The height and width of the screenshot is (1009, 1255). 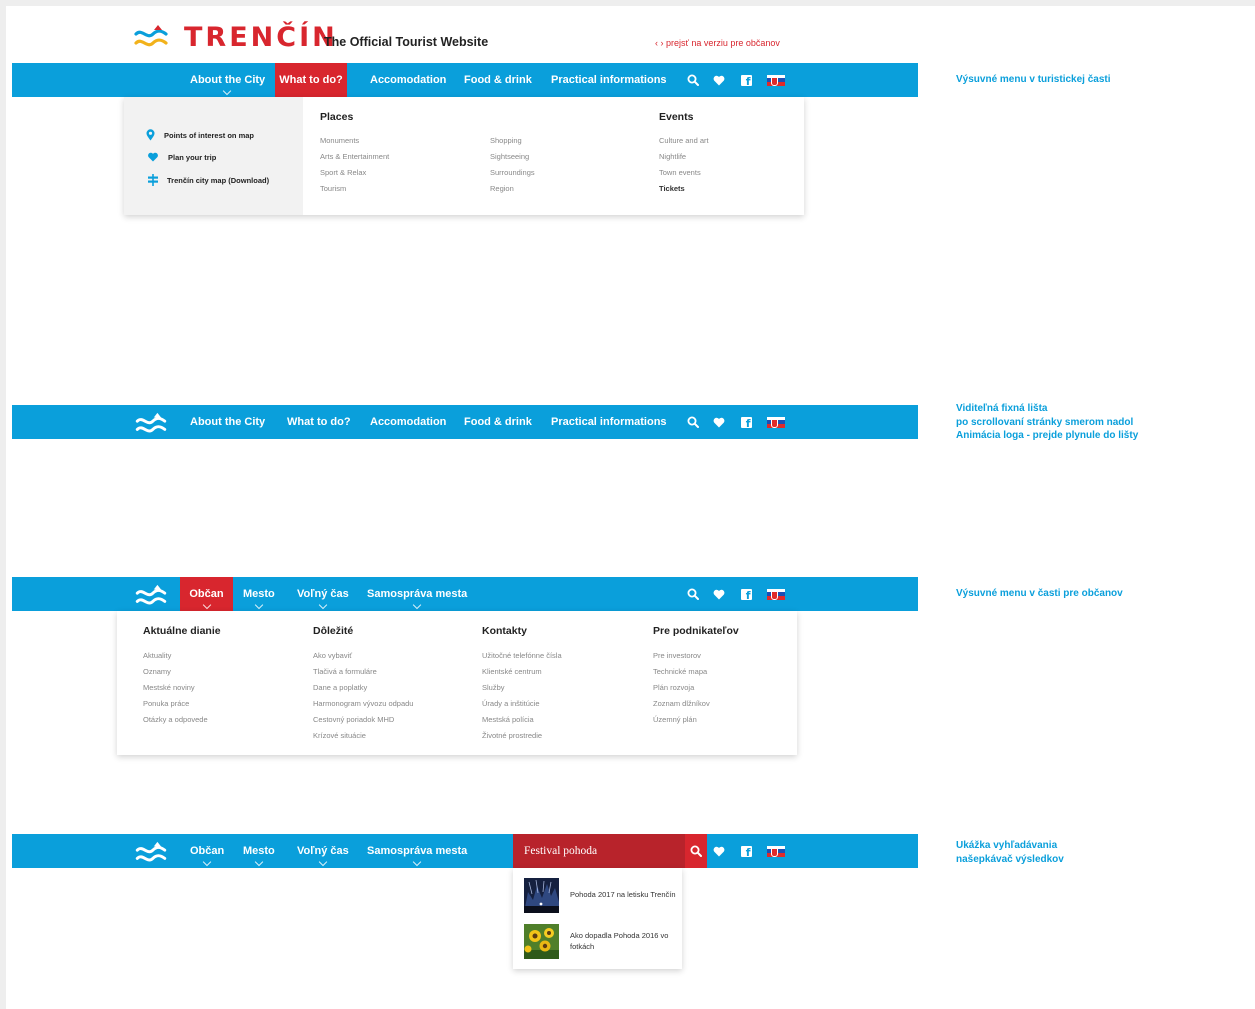 I want to click on places-link: Surroundings, so click(x=512, y=172).